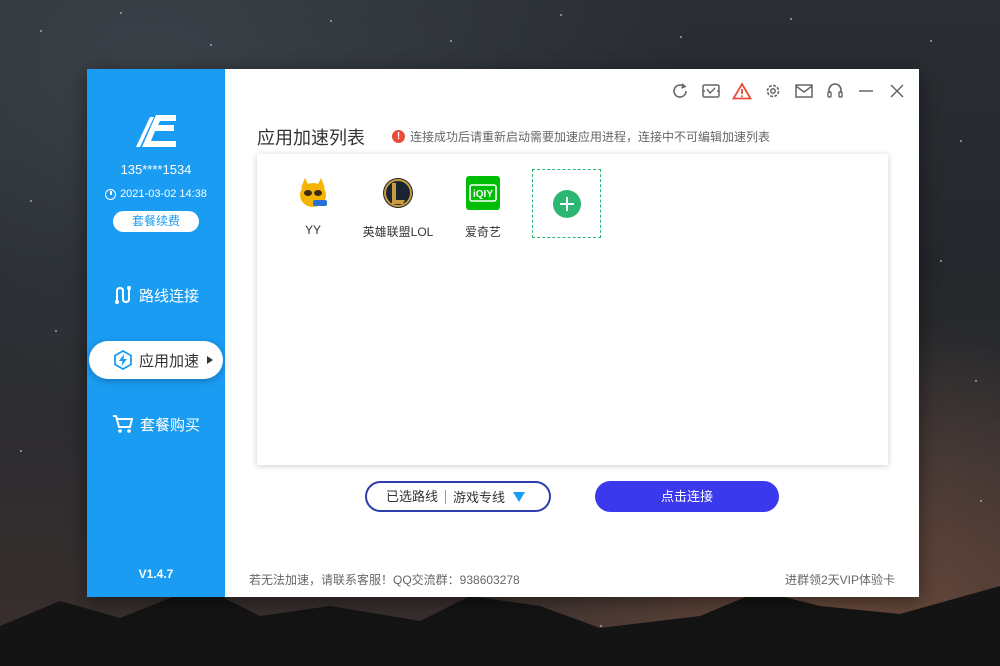  I want to click on settings-button, so click(773, 91).